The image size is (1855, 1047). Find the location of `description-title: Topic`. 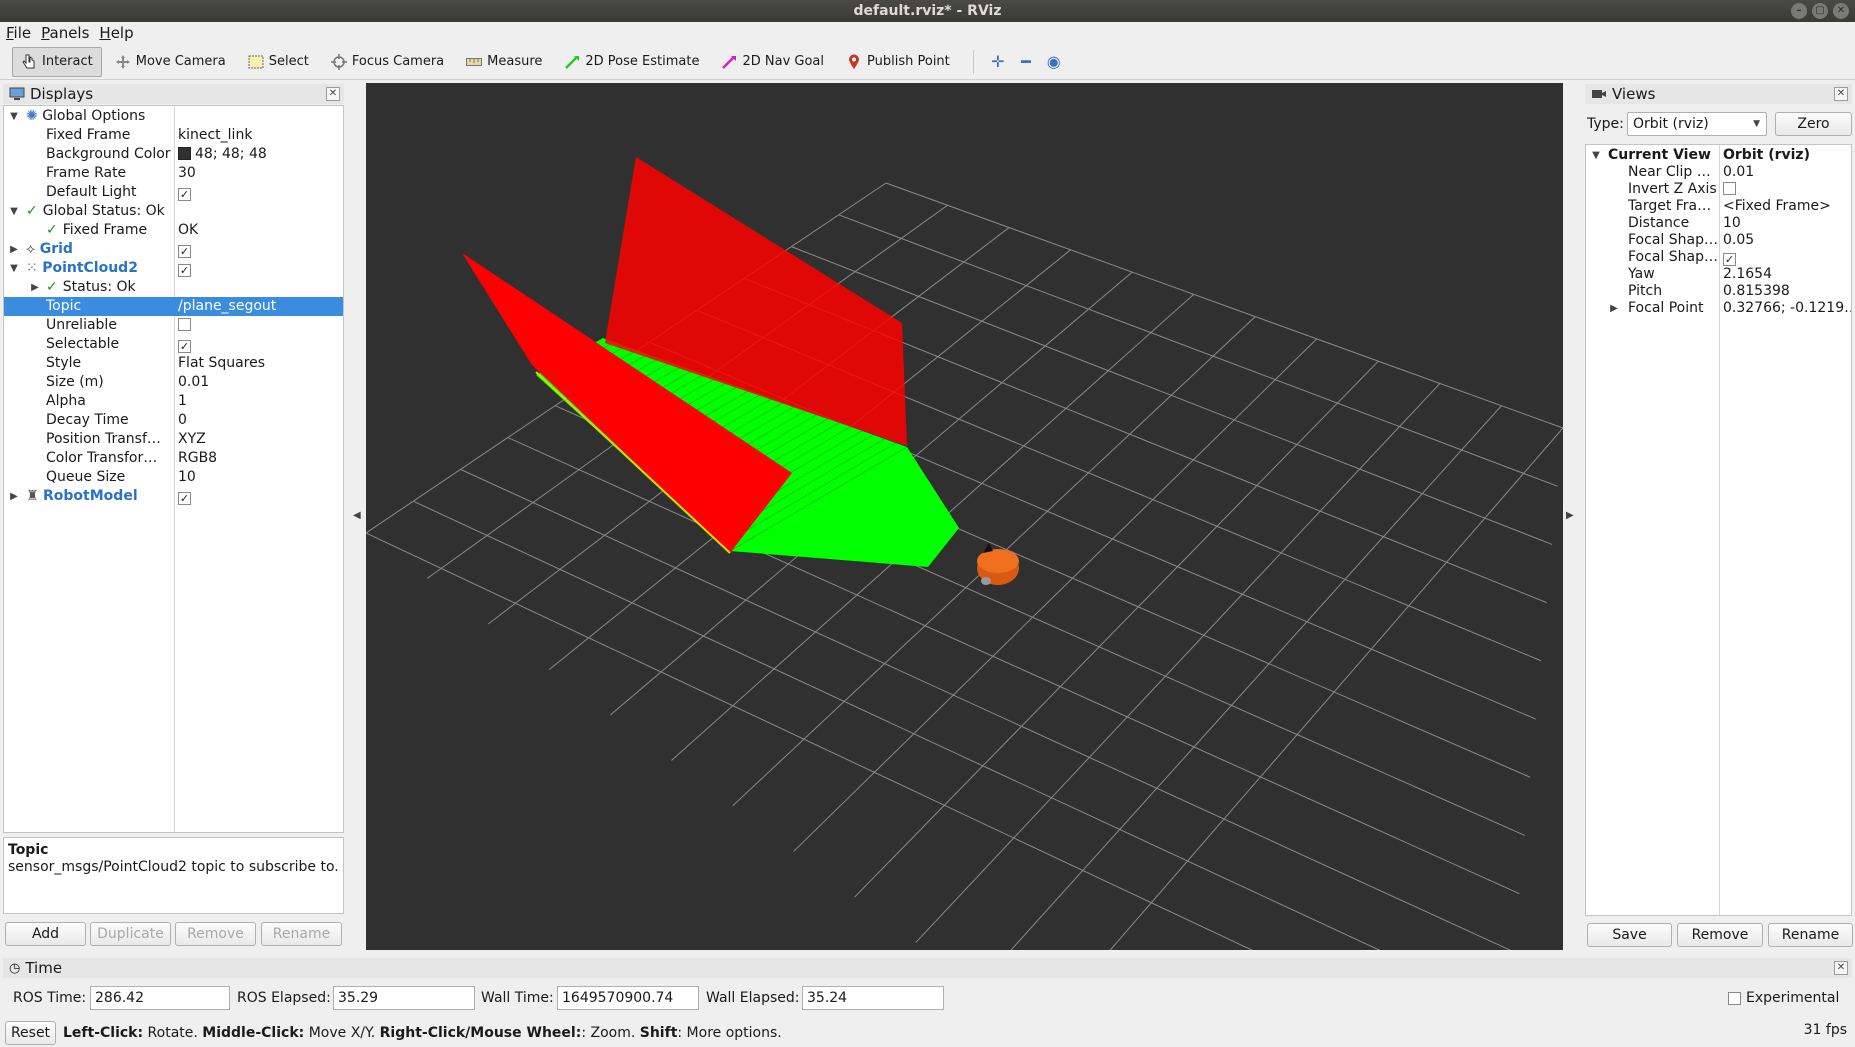

description-title: Topic is located at coordinates (28, 850).